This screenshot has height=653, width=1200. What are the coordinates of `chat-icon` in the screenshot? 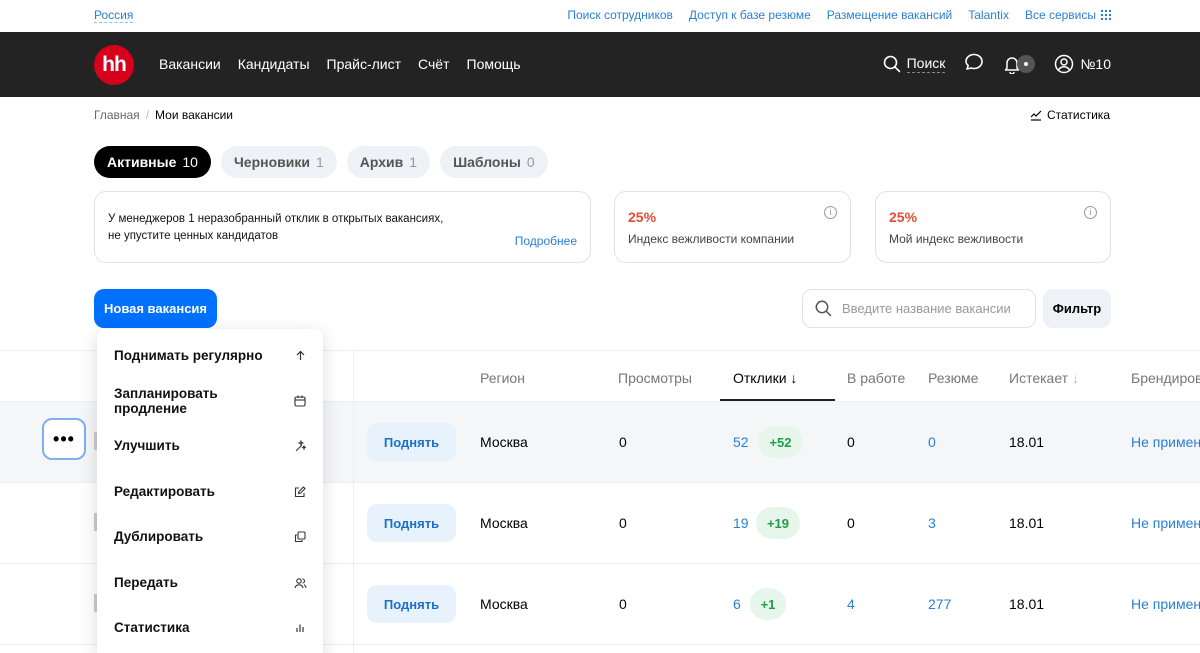 It's located at (974, 61).